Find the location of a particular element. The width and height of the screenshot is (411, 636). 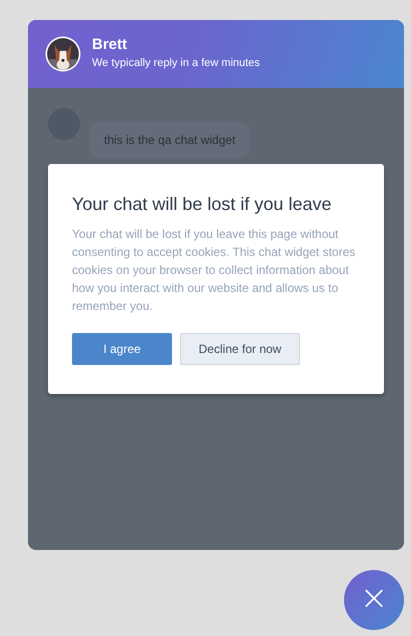

close-button: × is located at coordinates (374, 600).